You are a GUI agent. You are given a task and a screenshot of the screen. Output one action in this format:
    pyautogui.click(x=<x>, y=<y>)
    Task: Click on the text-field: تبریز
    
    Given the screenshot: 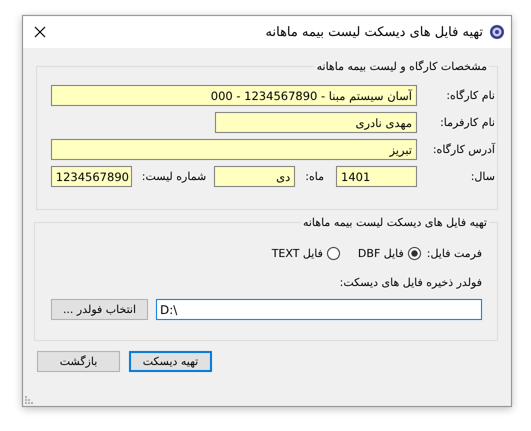 What is the action you would take?
    pyautogui.click(x=234, y=149)
    